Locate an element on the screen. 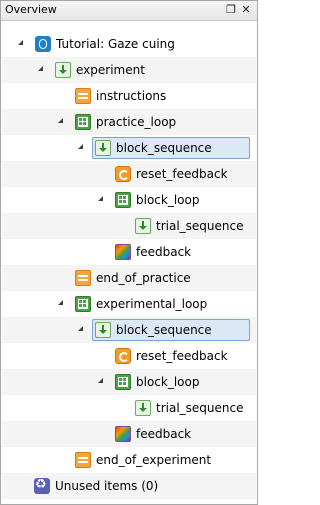 This screenshot has width=320, height=505. tree-row: instructions is located at coordinates (129, 96).